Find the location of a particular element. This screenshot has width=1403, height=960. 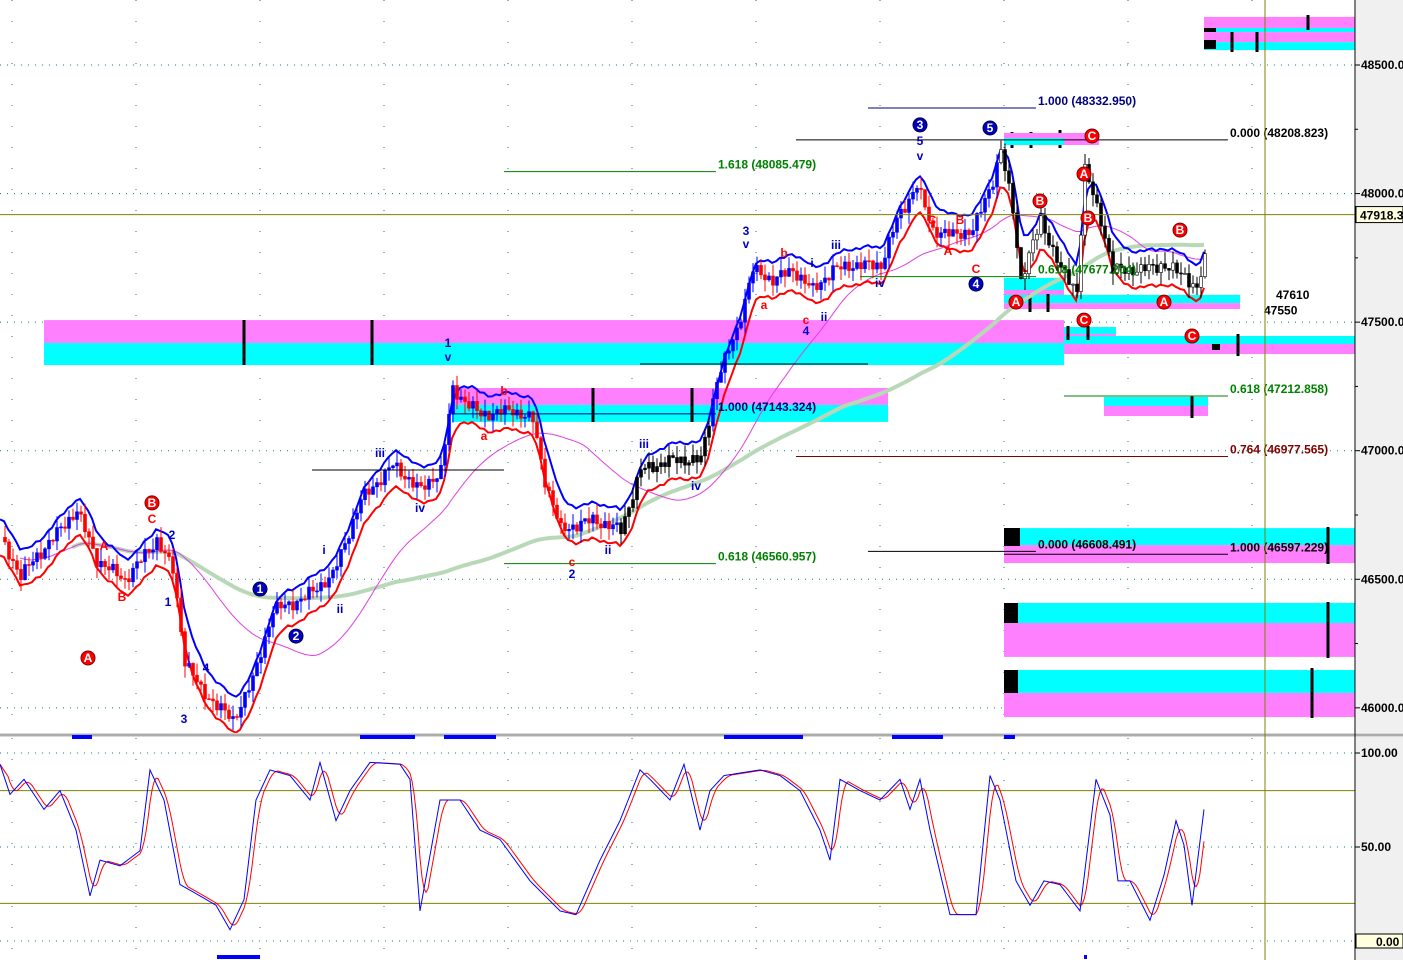

wave-label: 4 is located at coordinates (206, 668).